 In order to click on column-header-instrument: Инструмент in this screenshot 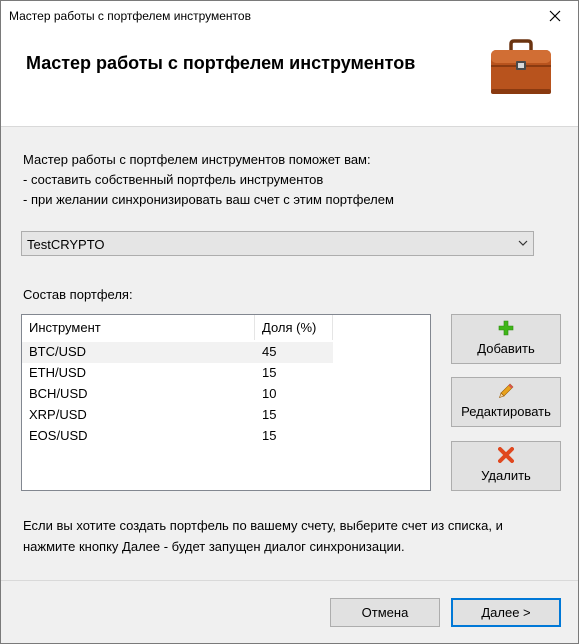, I will do `click(138, 327)`.